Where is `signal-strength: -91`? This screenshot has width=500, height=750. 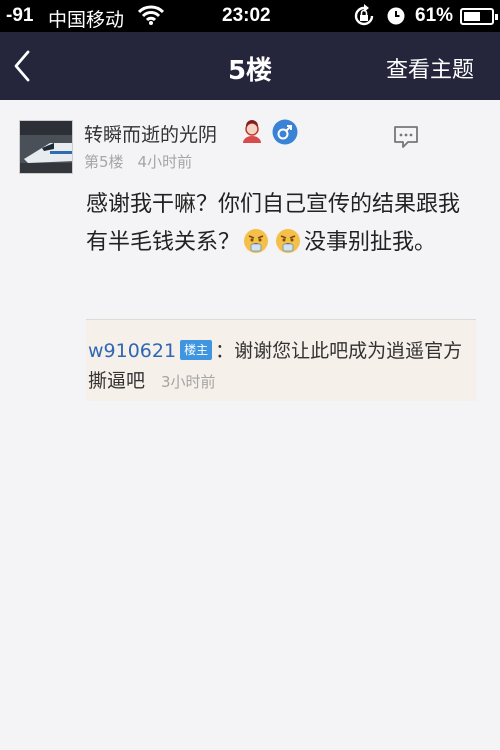 signal-strength: -91 is located at coordinates (20, 15).